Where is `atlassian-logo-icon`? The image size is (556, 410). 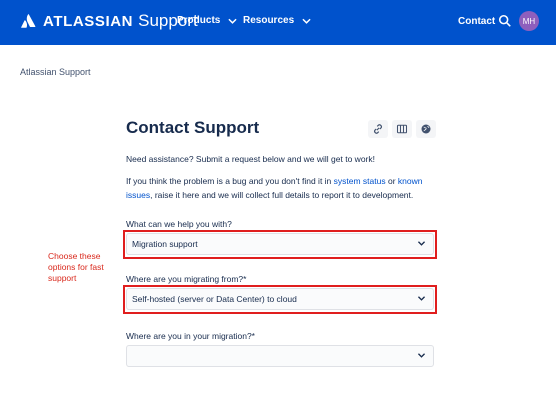
atlassian-logo-icon is located at coordinates (28, 21).